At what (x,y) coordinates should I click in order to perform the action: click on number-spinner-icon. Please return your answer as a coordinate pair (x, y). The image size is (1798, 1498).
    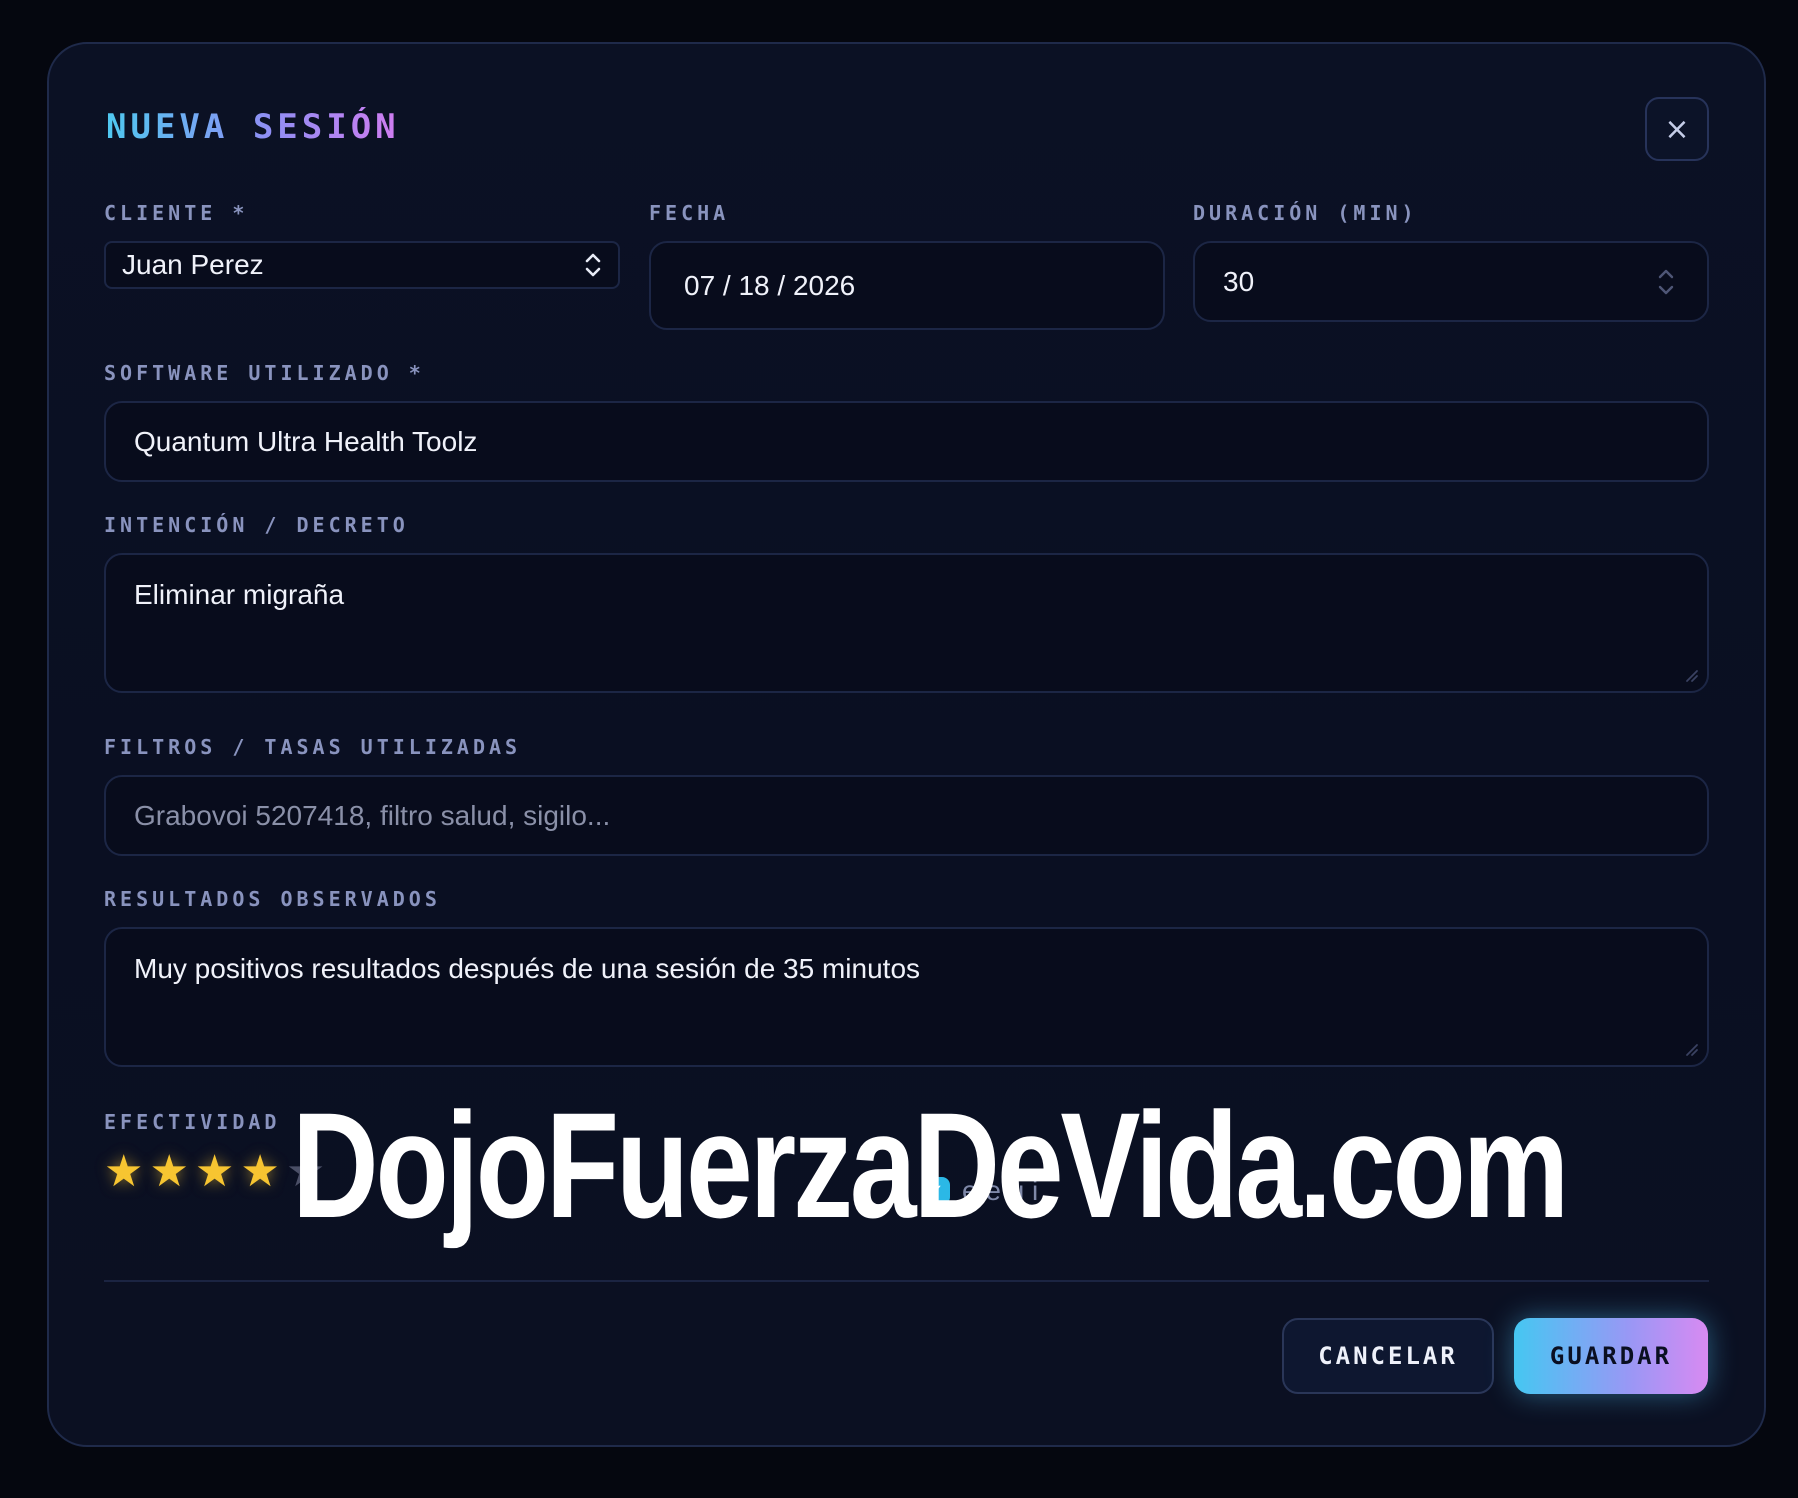
    Looking at the image, I should click on (1666, 282).